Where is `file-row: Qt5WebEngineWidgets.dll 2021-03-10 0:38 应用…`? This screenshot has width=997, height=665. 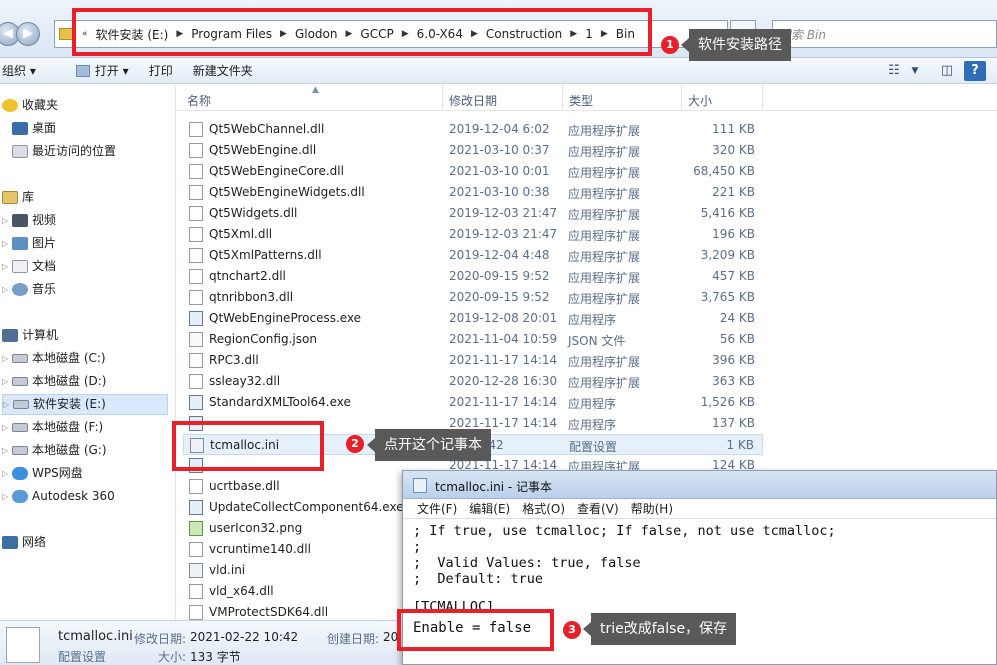
file-row: Qt5WebEngineWidgets.dll 2021-03-10 0:38 应用… is located at coordinates (473, 192).